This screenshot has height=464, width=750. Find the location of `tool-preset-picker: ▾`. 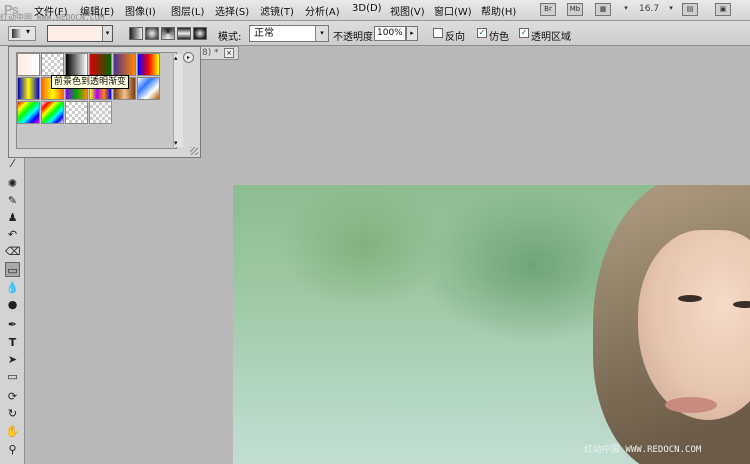

tool-preset-picker: ▾ is located at coordinates (22, 33).